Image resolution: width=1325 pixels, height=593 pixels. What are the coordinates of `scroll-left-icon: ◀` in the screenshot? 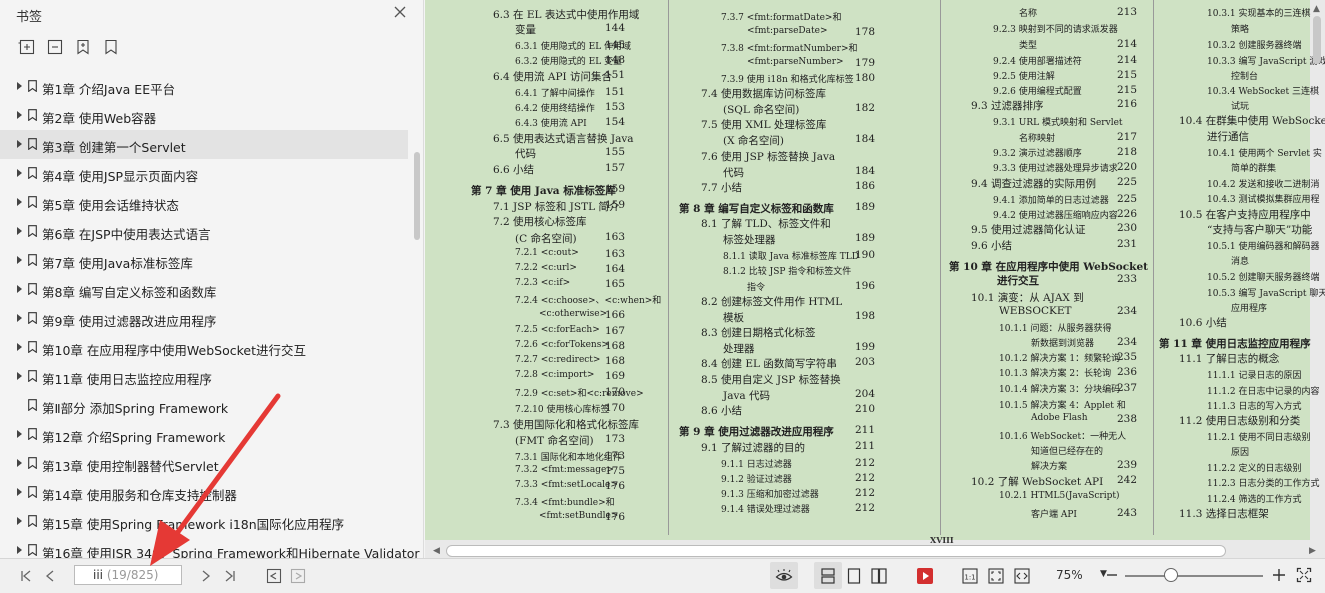 It's located at (436, 551).